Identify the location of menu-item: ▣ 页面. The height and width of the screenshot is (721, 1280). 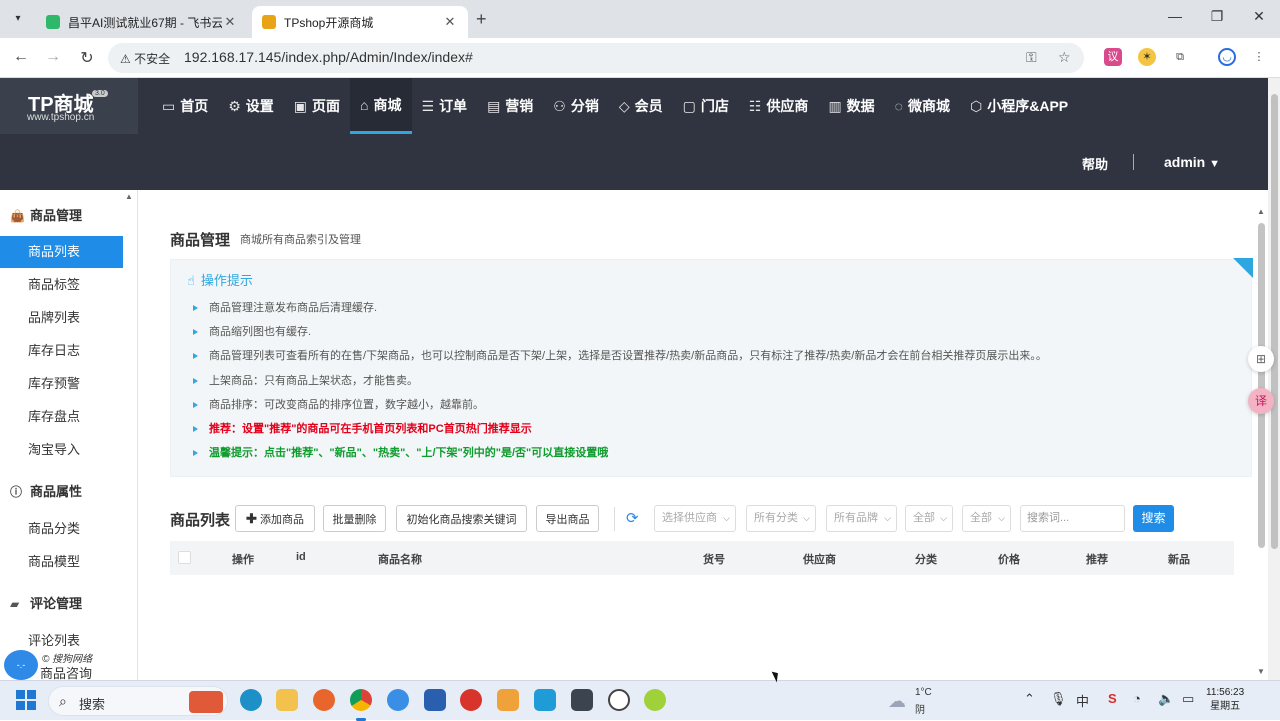
(317, 106).